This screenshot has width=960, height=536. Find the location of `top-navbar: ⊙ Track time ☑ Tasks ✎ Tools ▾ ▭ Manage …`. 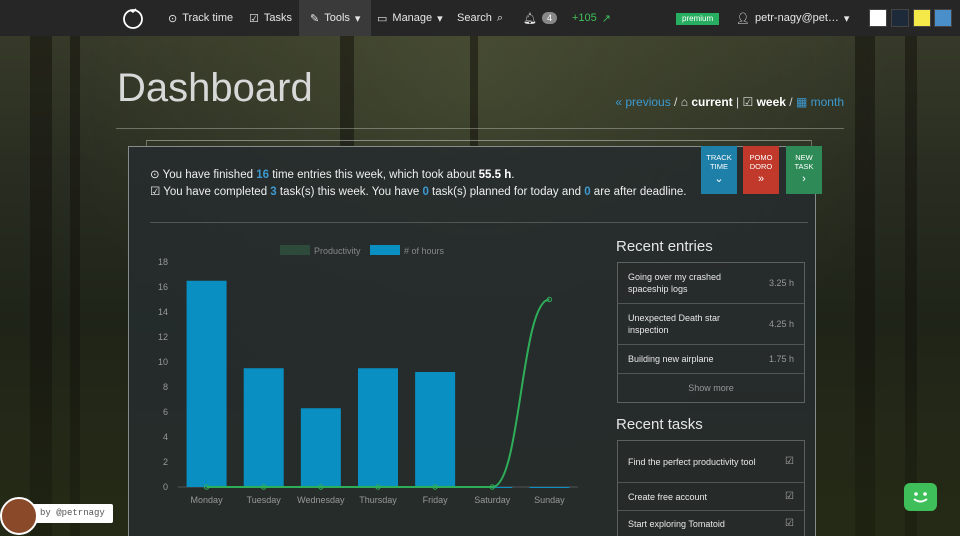

top-navbar: ⊙ Track time ☑ Tasks ✎ Tools ▾ ▭ Manage … is located at coordinates (480, 18).